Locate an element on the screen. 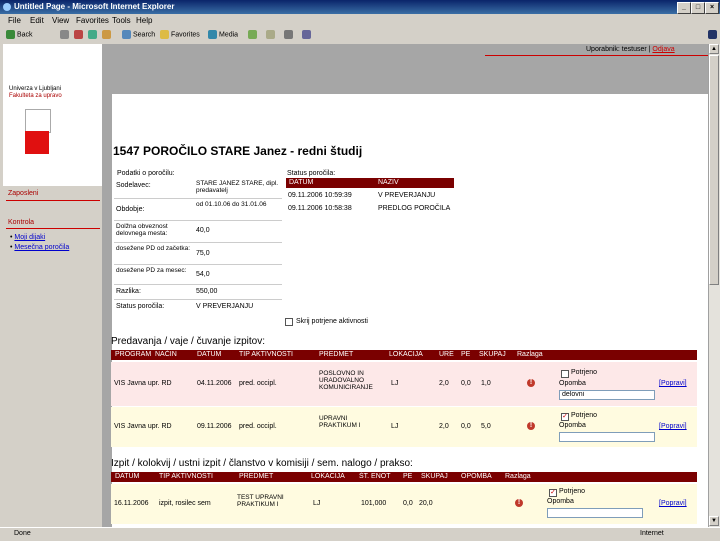 The image size is (720, 541). maximize-button: □ is located at coordinates (698, 8).